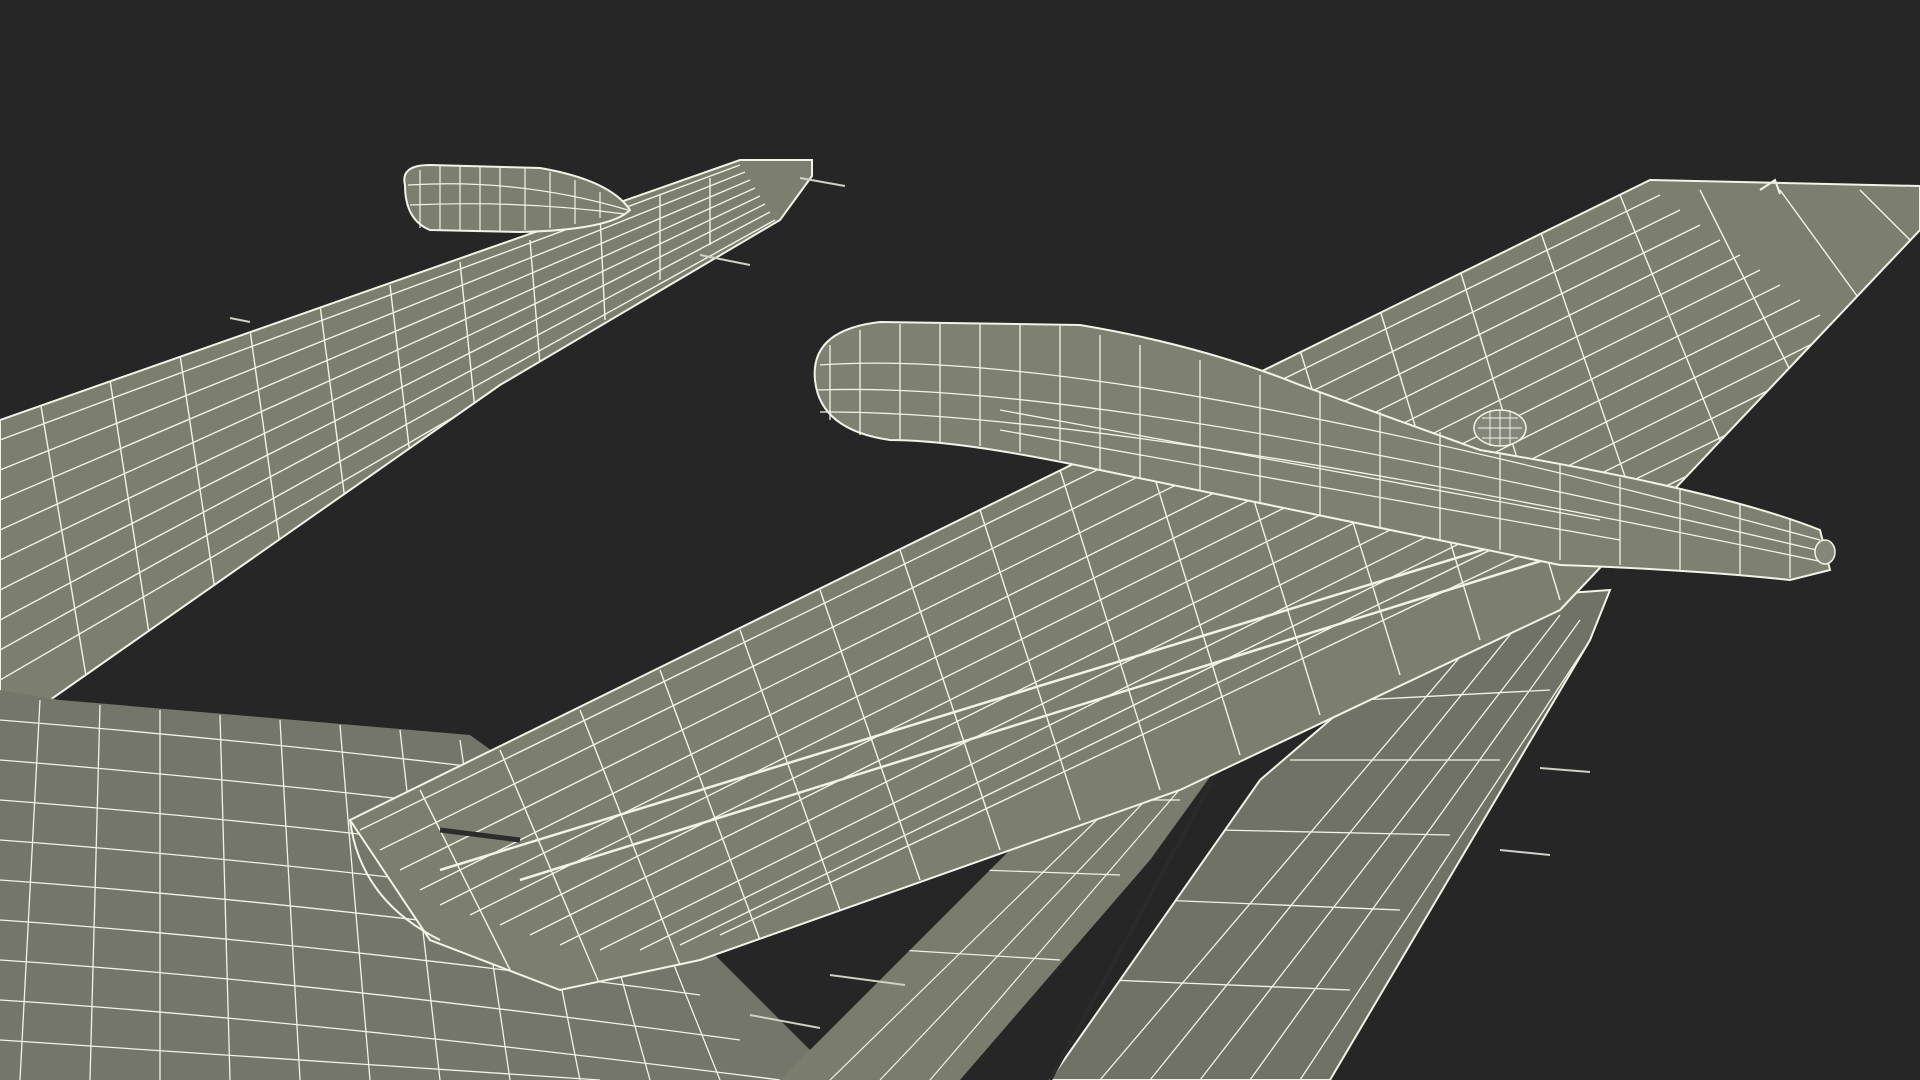 This screenshot has height=1080, width=1920. What do you see at coordinates (1825, 552) in the screenshot?
I see `nacelle-tail-cone` at bounding box center [1825, 552].